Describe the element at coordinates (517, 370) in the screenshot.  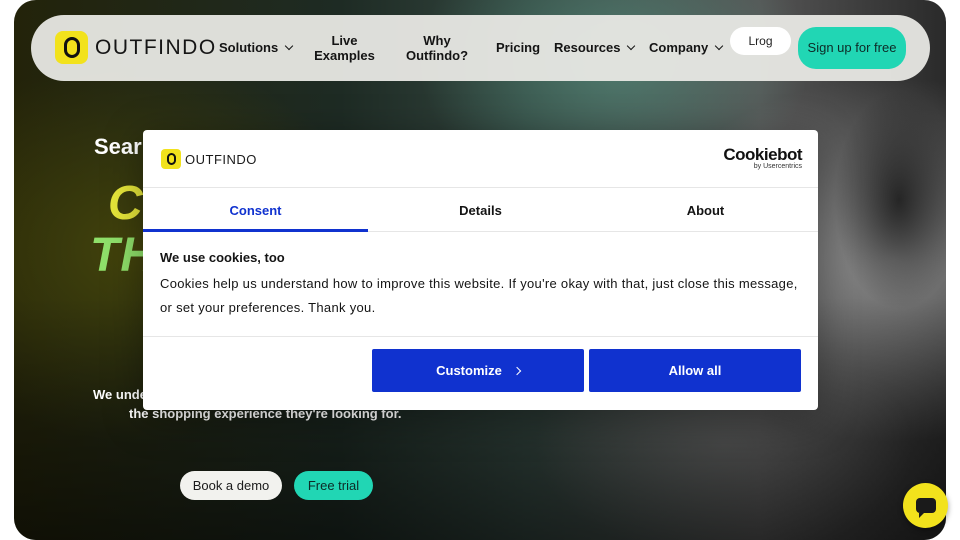
I see `chevron-right-icon` at that location.